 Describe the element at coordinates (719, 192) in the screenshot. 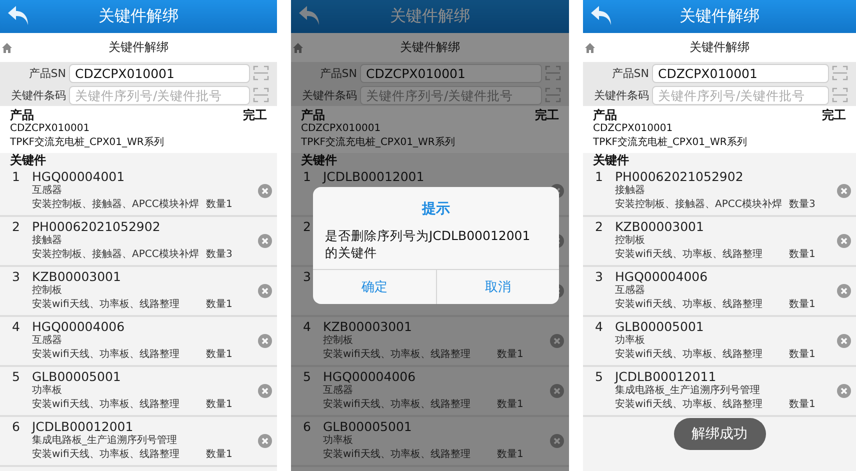

I see `part-row: 1 PH00062021052902 接触器 安装控制板、接触器、APCC模块补焊 数量3` at that location.